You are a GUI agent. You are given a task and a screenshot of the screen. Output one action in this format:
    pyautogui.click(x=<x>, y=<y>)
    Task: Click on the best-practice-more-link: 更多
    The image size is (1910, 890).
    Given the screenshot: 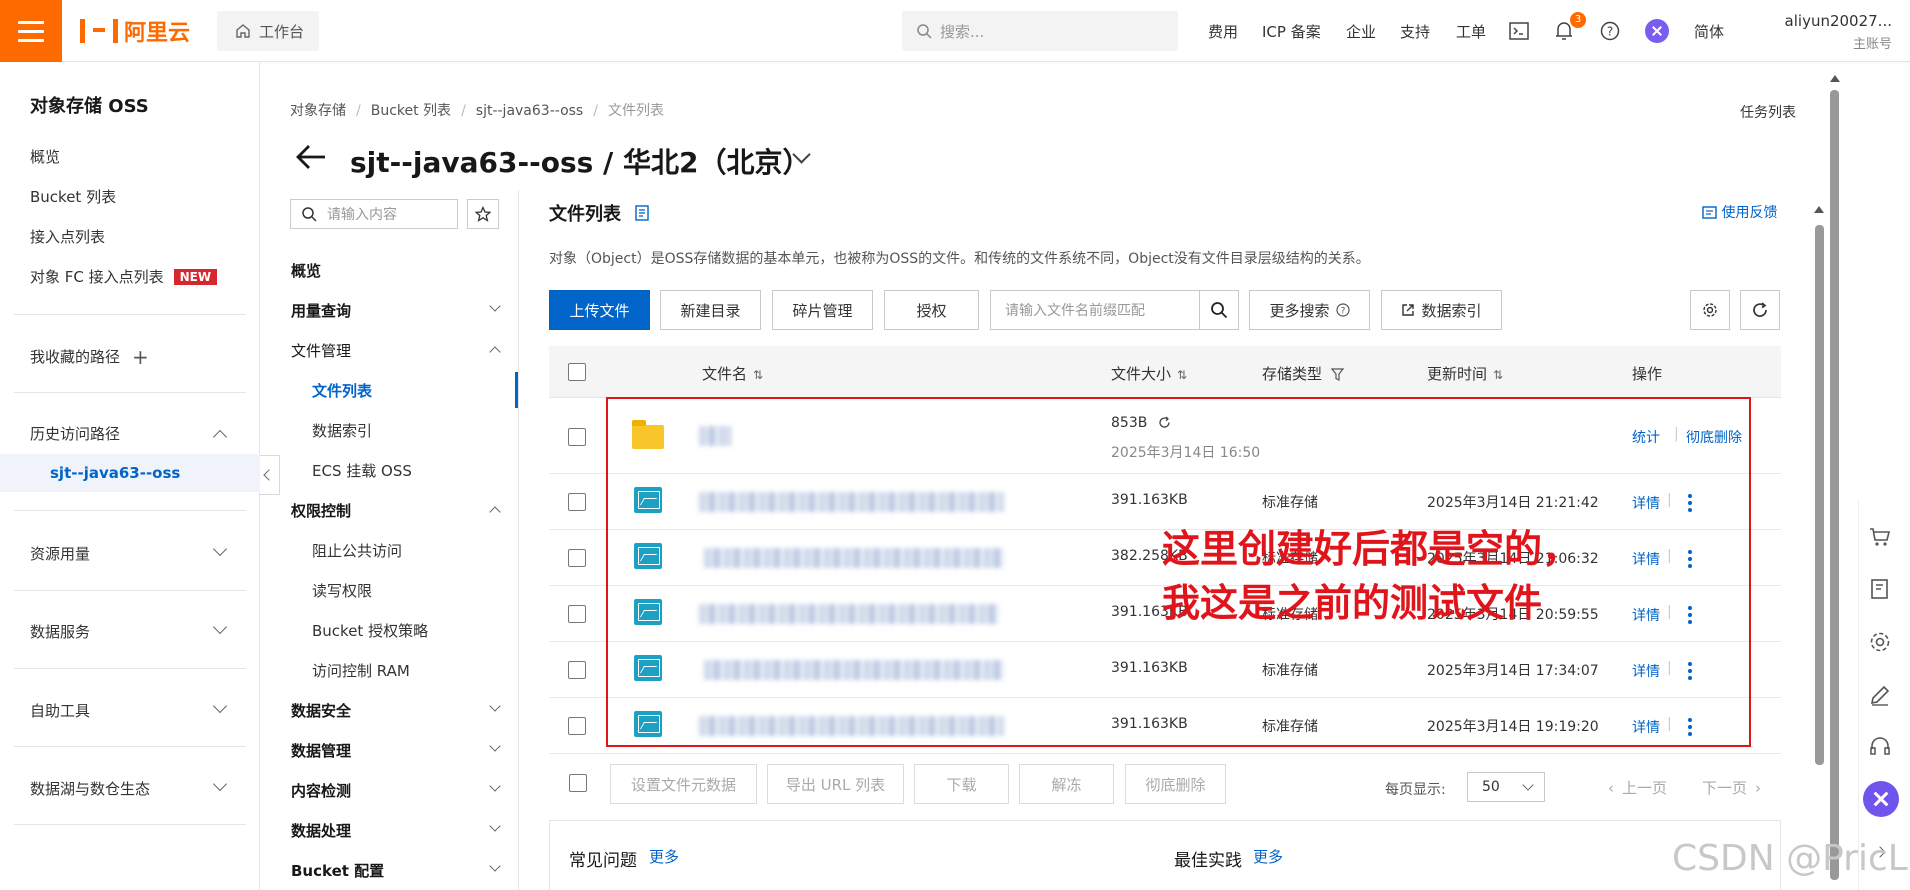 What is the action you would take?
    pyautogui.click(x=1268, y=856)
    